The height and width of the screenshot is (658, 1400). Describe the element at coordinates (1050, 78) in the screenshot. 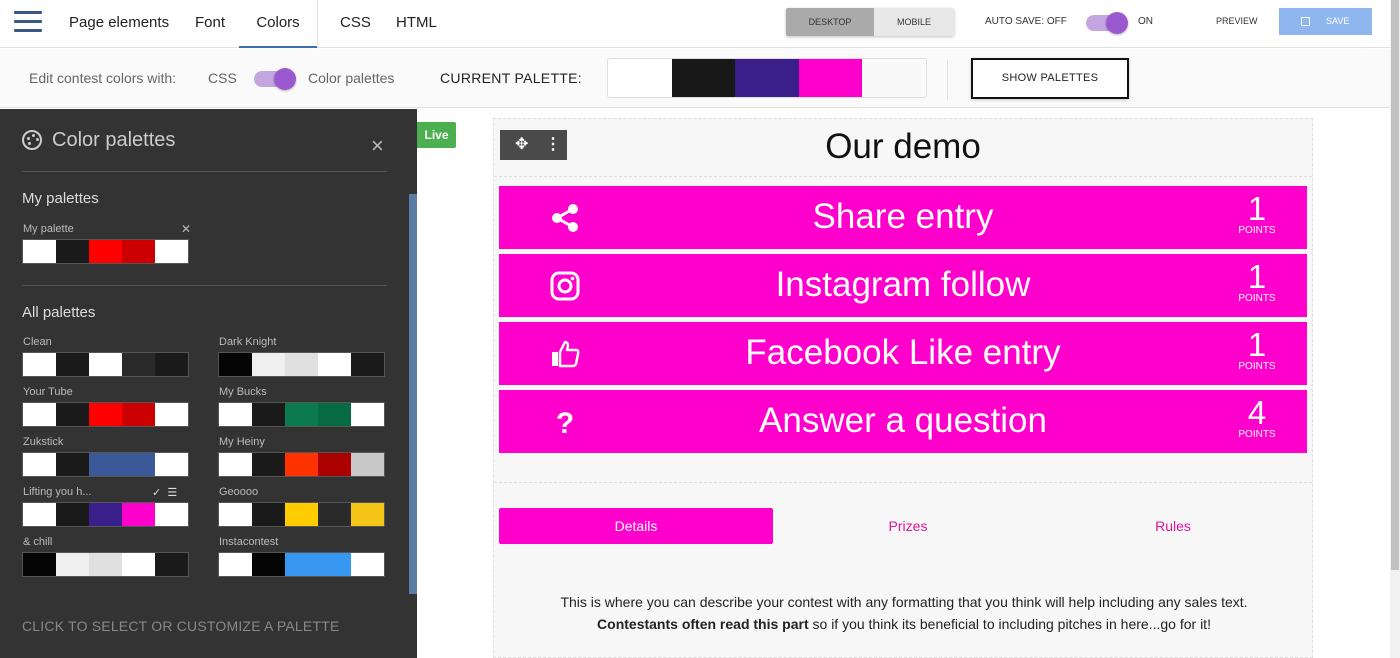

I see `show-palettes-button: SHOW PALETTES` at that location.